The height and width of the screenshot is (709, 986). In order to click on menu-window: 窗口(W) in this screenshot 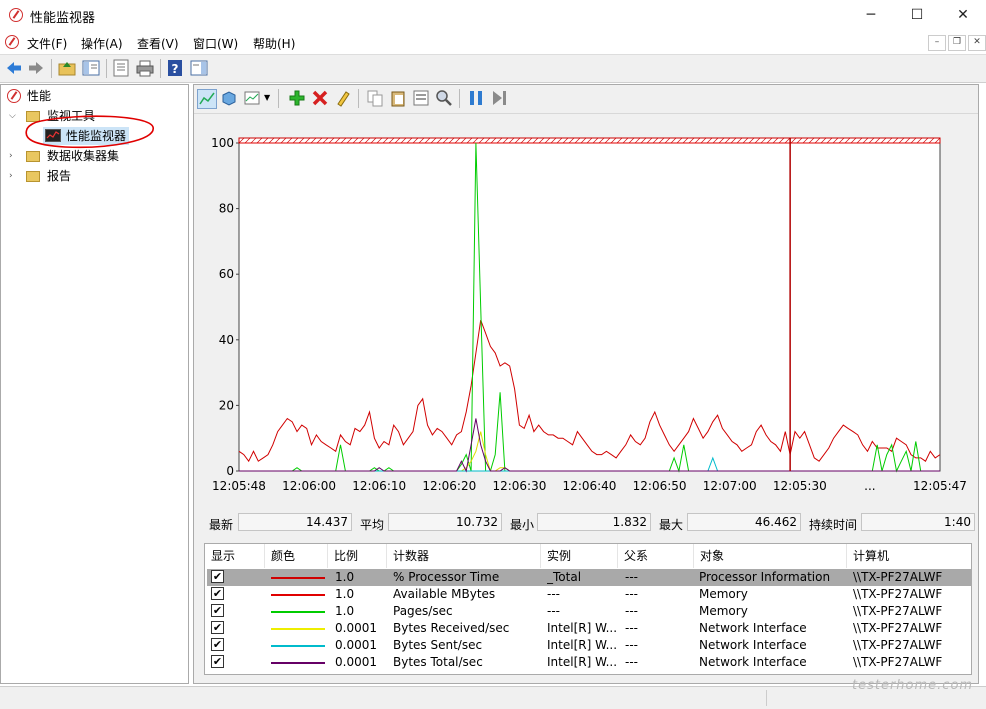, I will do `click(215, 43)`.